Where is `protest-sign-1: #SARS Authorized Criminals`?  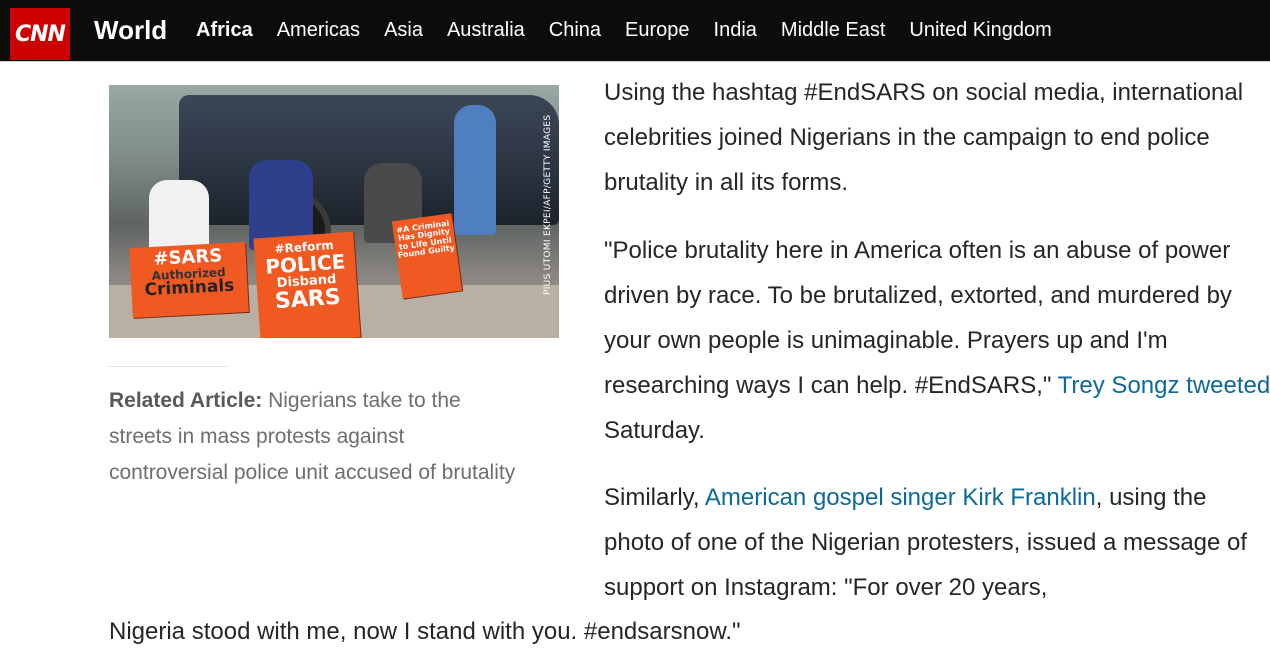 protest-sign-1: #SARS Authorized Criminals is located at coordinates (189, 280).